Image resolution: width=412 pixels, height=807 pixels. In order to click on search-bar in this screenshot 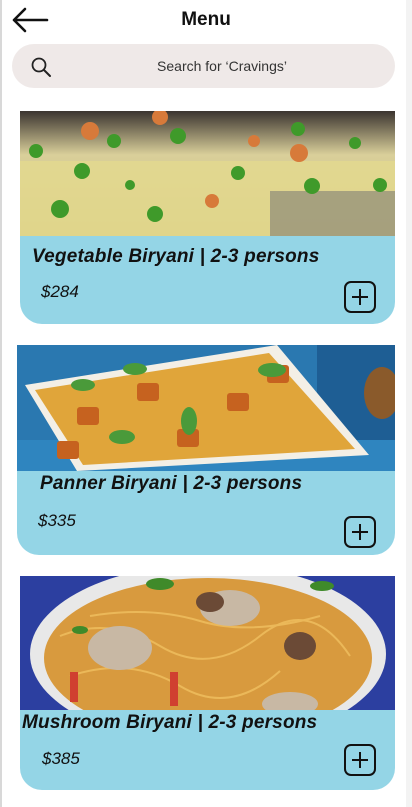, I will do `click(203, 66)`.